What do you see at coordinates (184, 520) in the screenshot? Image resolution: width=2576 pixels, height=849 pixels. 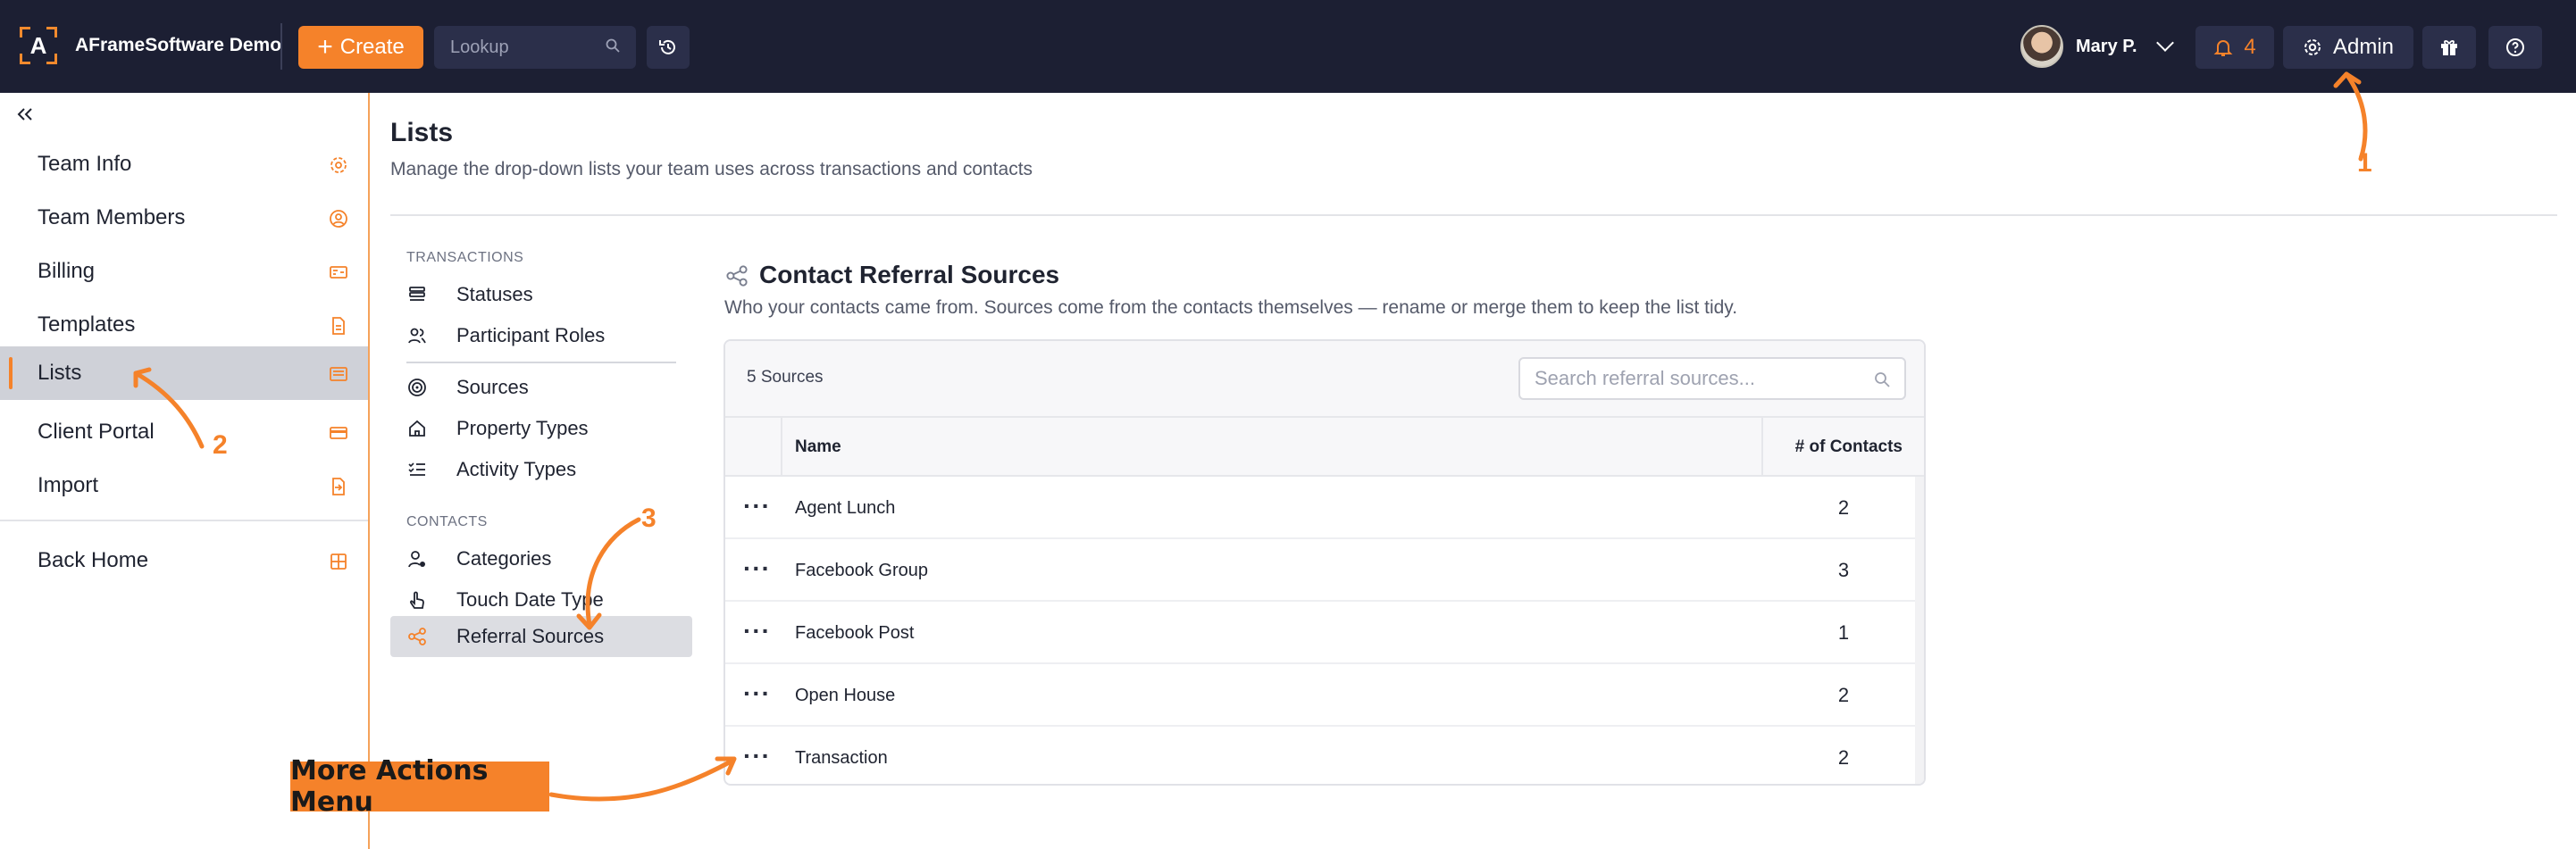 I see `sidebar-divider` at bounding box center [184, 520].